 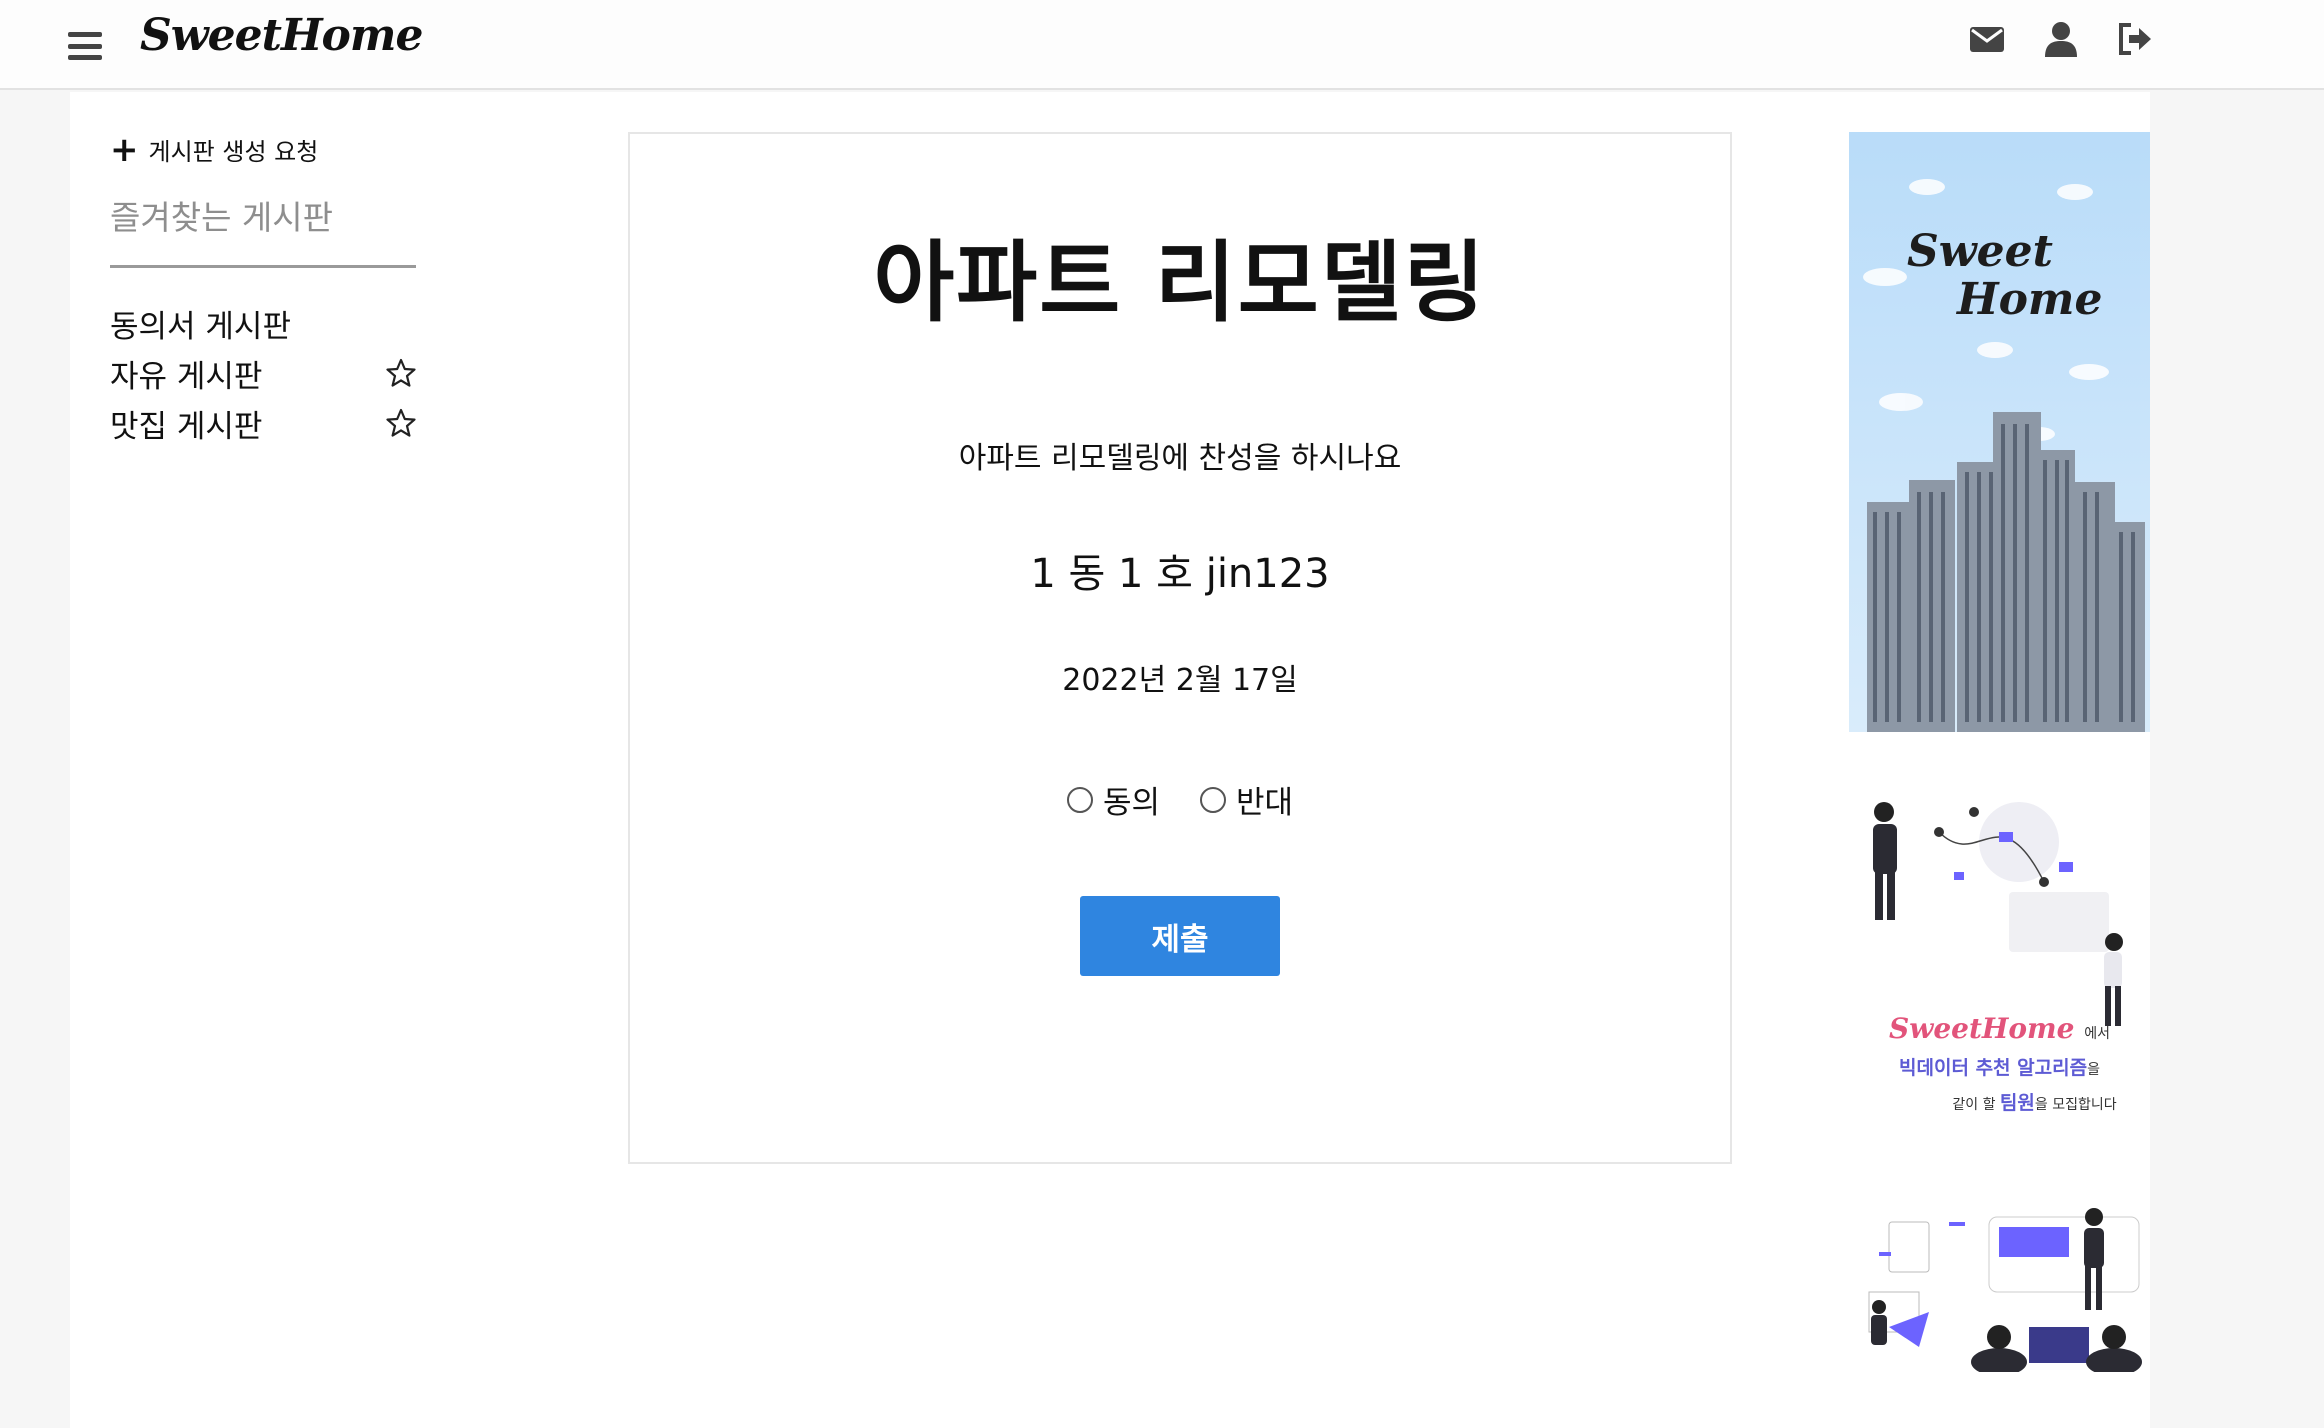 I want to click on ad-recruit-line3: 같이 할 팀원을 모집합니다, so click(x=1999, y=1101).